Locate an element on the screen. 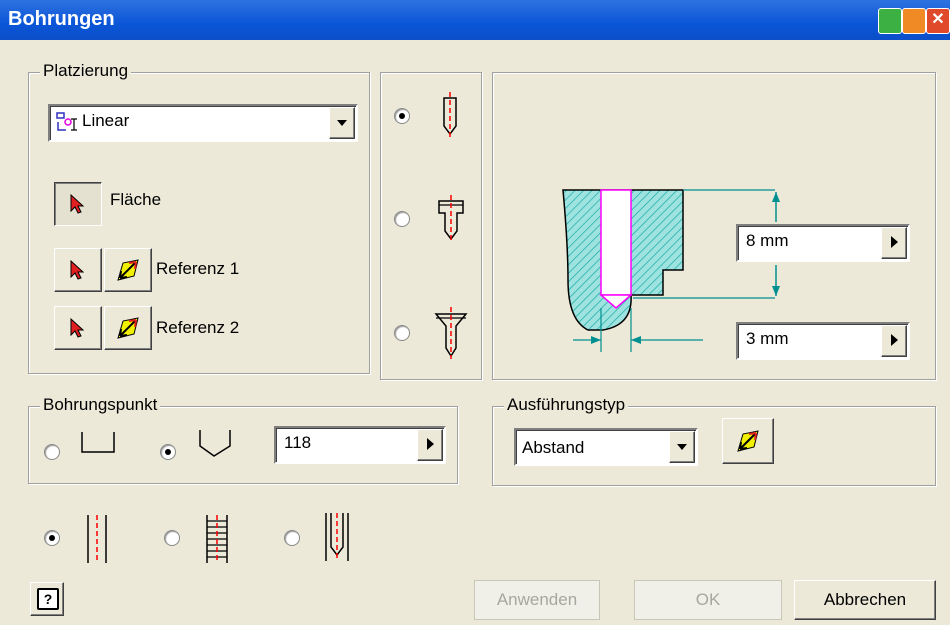  diameter-input: 3 mm is located at coordinates (823, 341).